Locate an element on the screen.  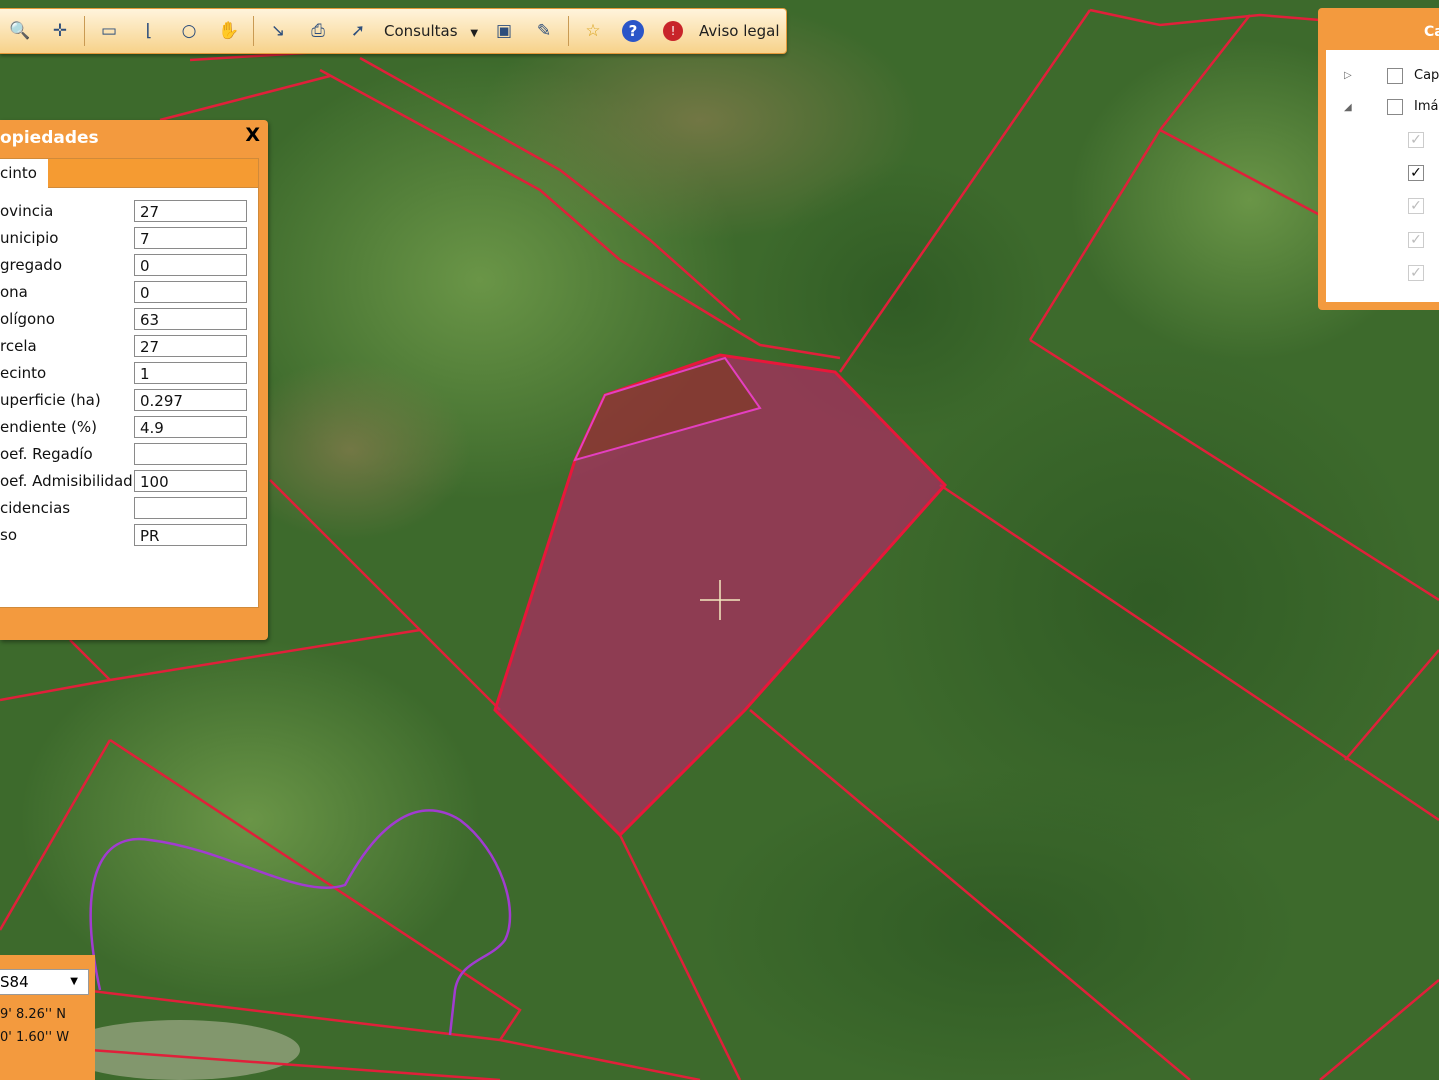
property-value-field: 4.9 is located at coordinates (190, 427).